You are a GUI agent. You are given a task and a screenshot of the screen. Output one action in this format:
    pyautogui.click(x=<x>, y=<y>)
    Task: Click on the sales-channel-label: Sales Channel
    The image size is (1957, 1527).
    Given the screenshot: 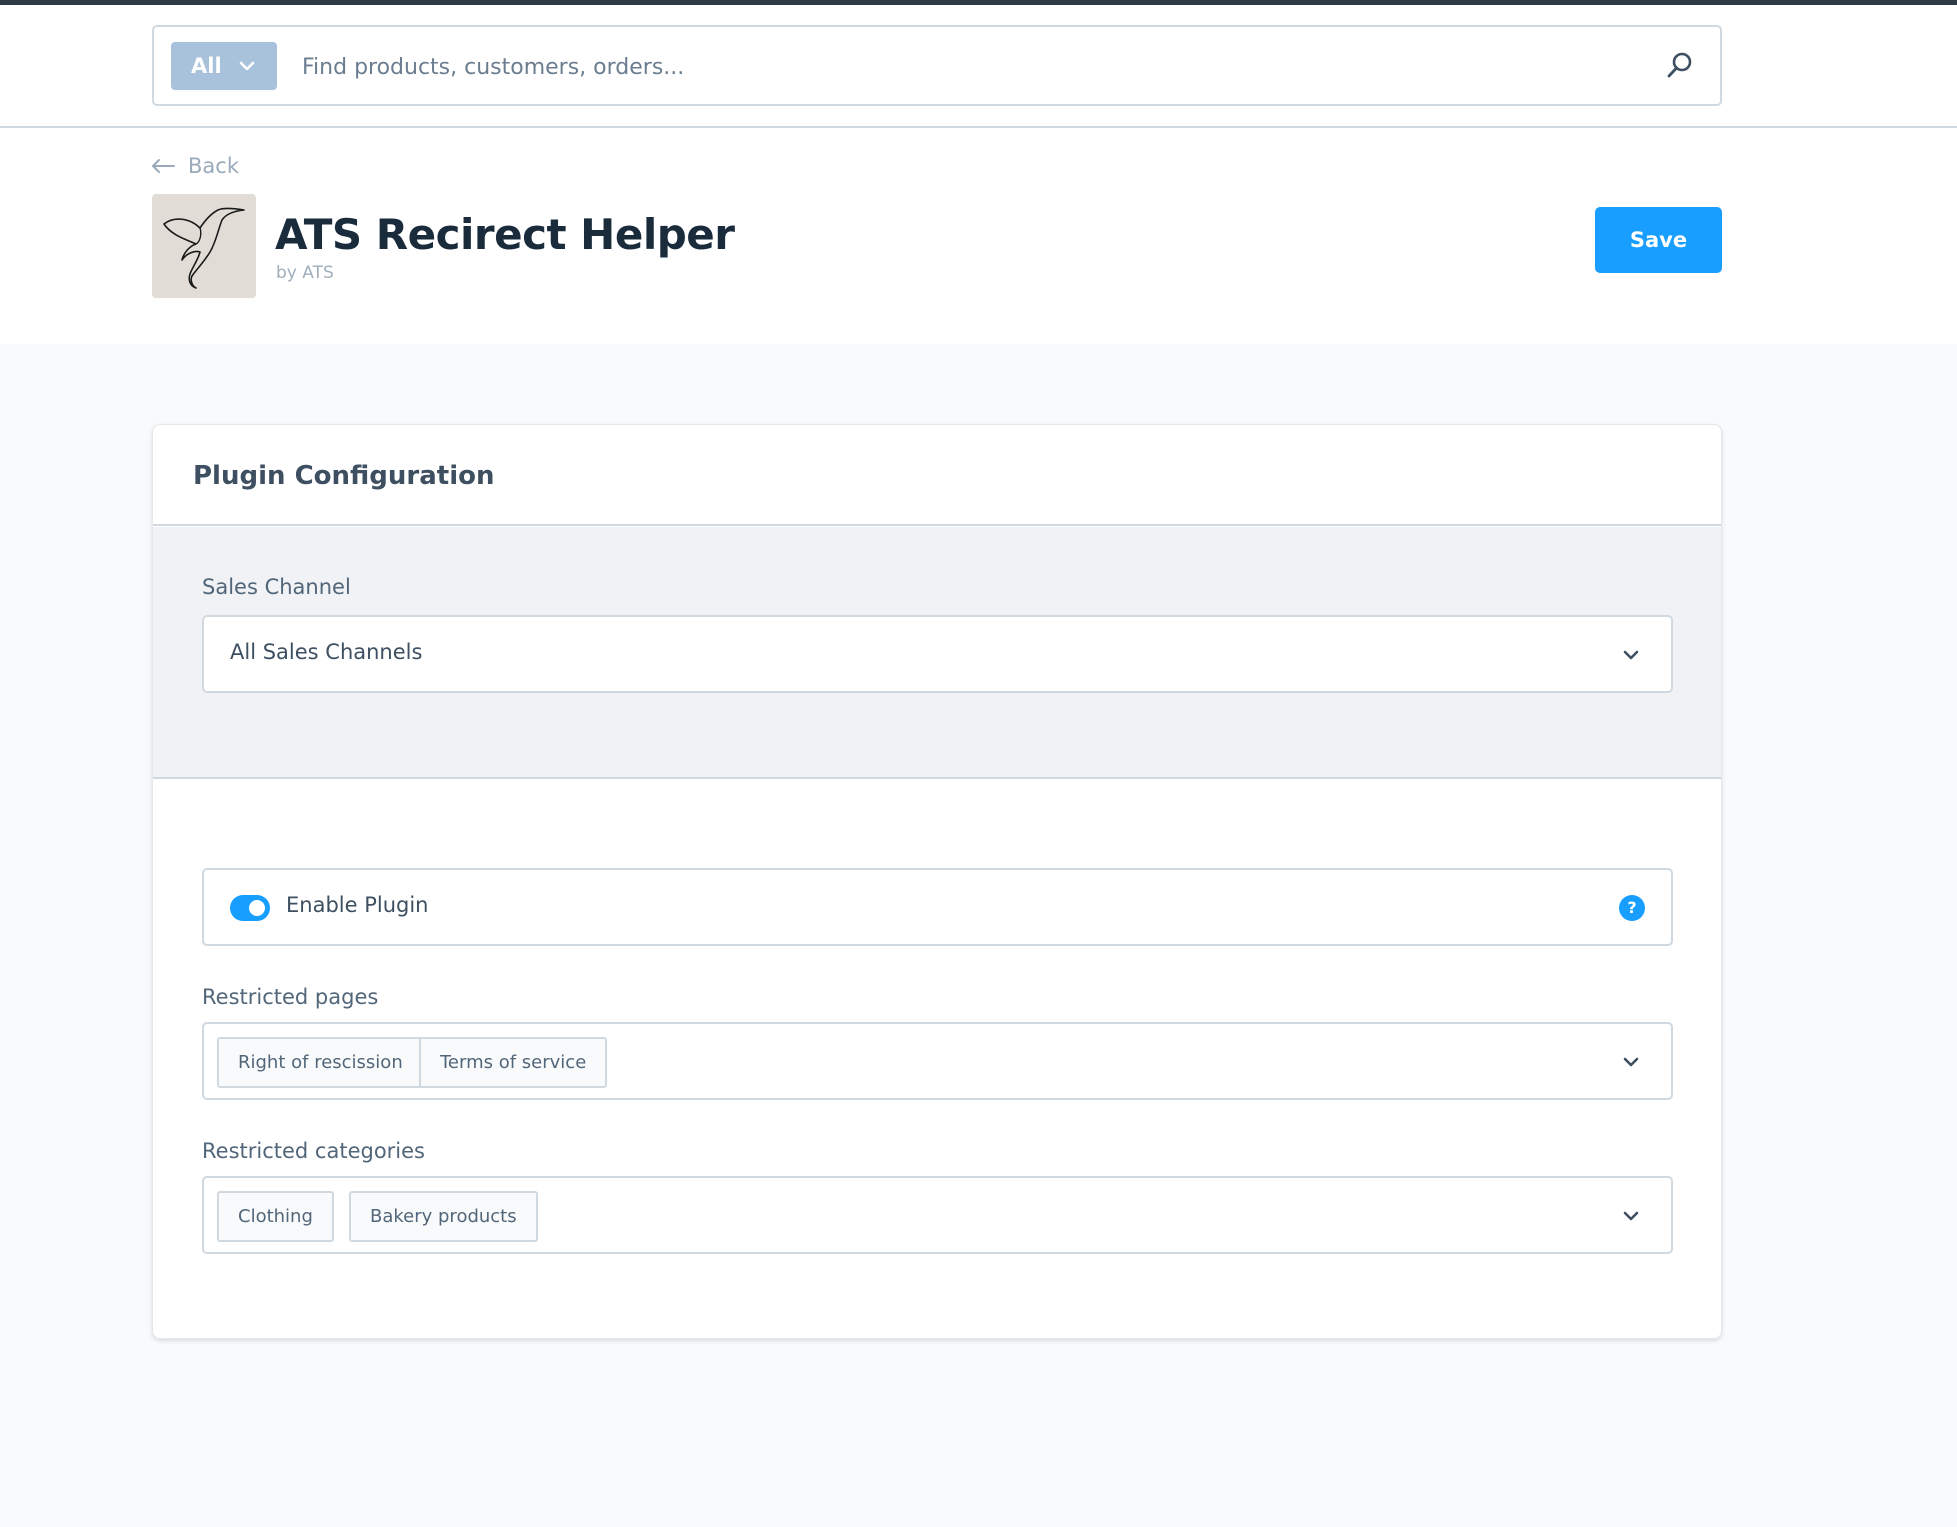 What is the action you would take?
    pyautogui.click(x=276, y=587)
    